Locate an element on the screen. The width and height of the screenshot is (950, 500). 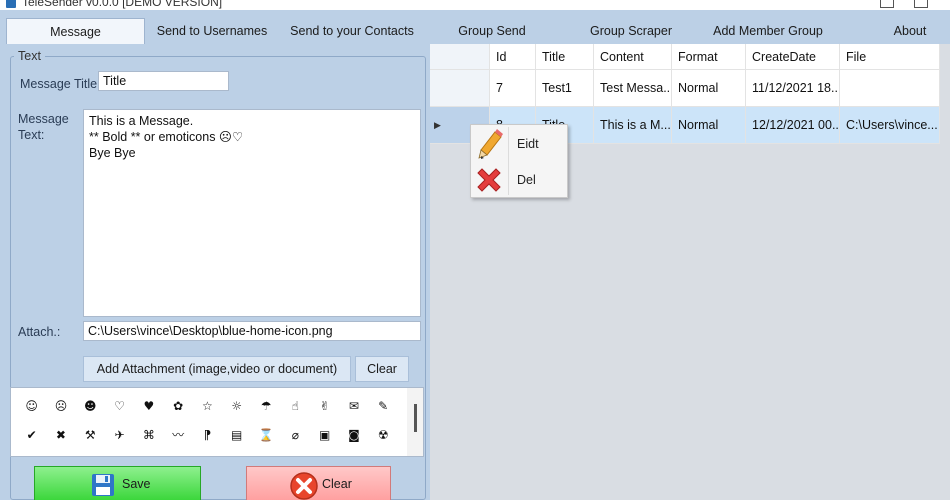
grid-header-file: File is located at coordinates (890, 57).